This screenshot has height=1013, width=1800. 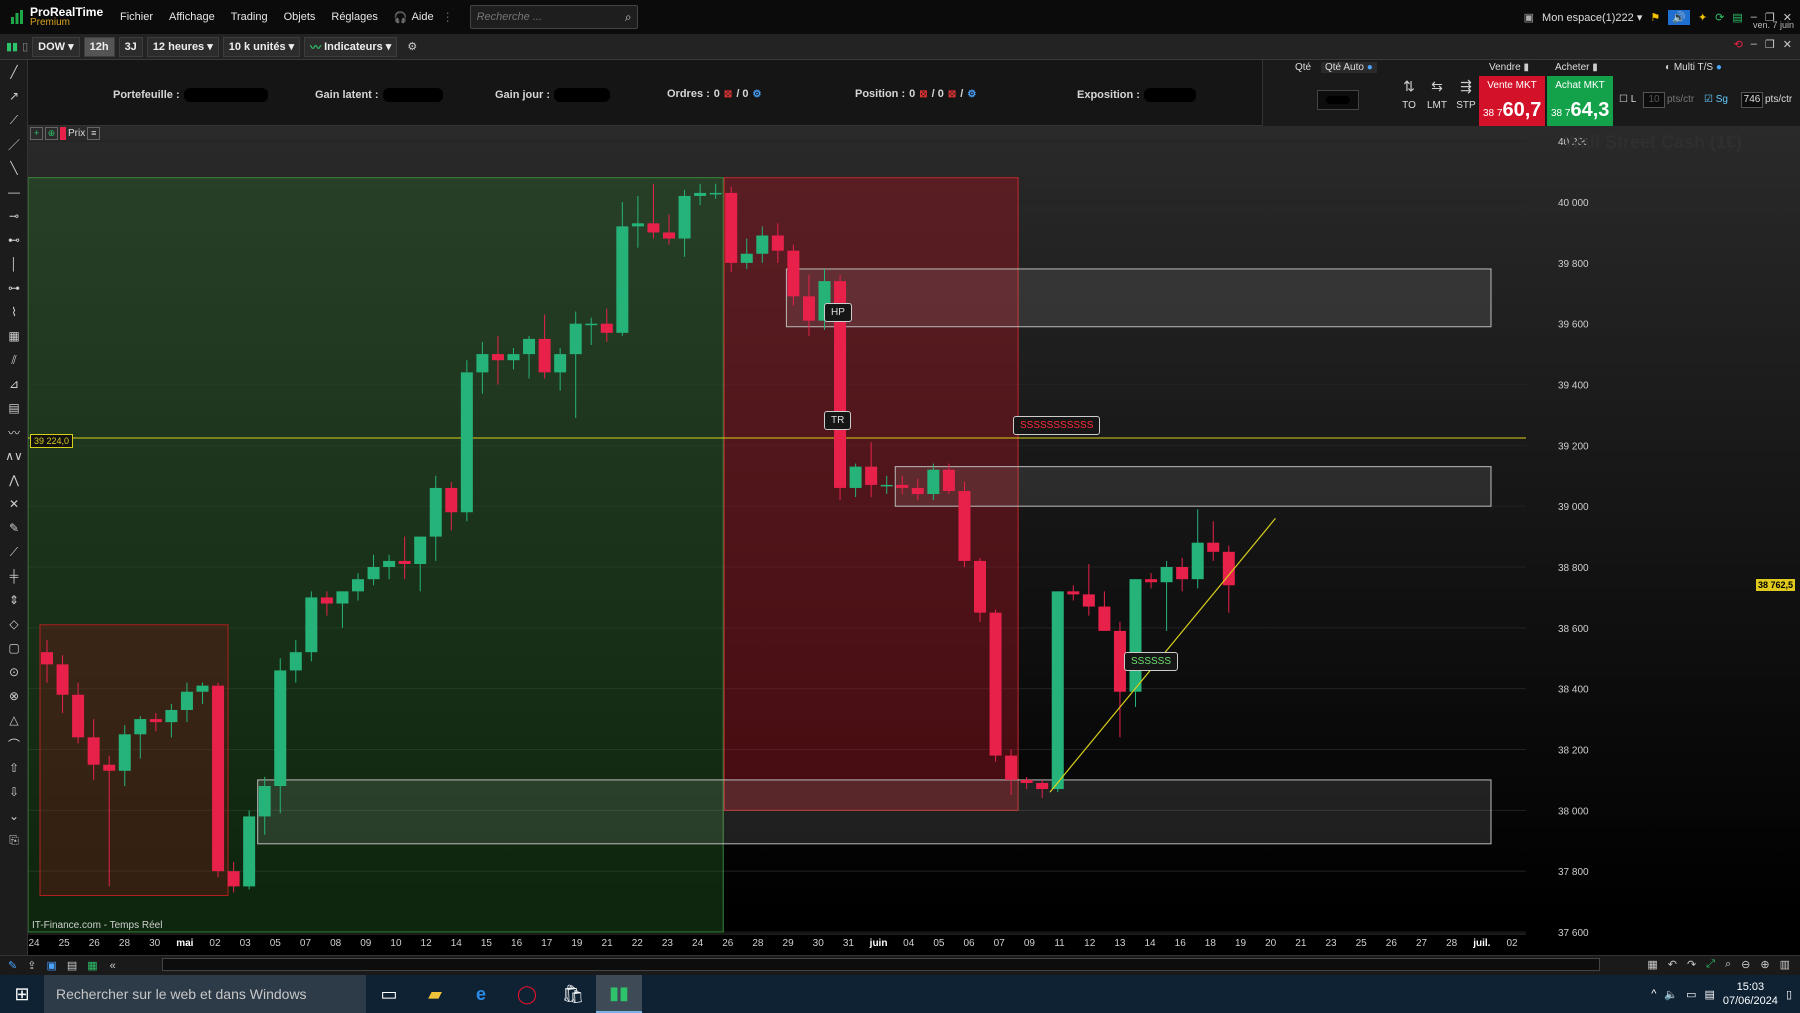 I want to click on tr-annotation: TR, so click(x=837, y=420).